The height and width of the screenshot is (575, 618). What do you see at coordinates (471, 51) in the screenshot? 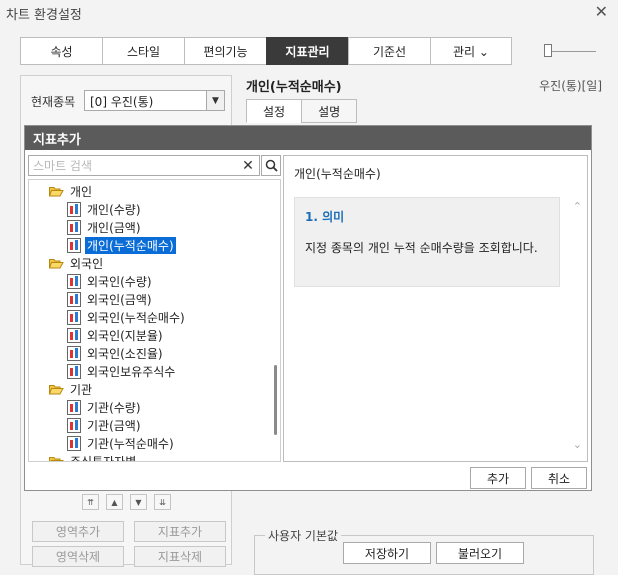
I see `tab-5: 관리 ⌄` at bounding box center [471, 51].